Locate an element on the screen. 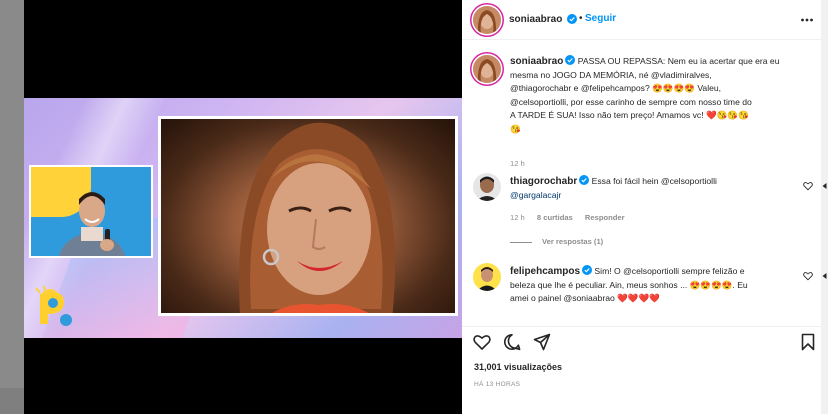 This screenshot has width=828, height=414. comment-likes: 8 curtidas is located at coordinates (555, 217).